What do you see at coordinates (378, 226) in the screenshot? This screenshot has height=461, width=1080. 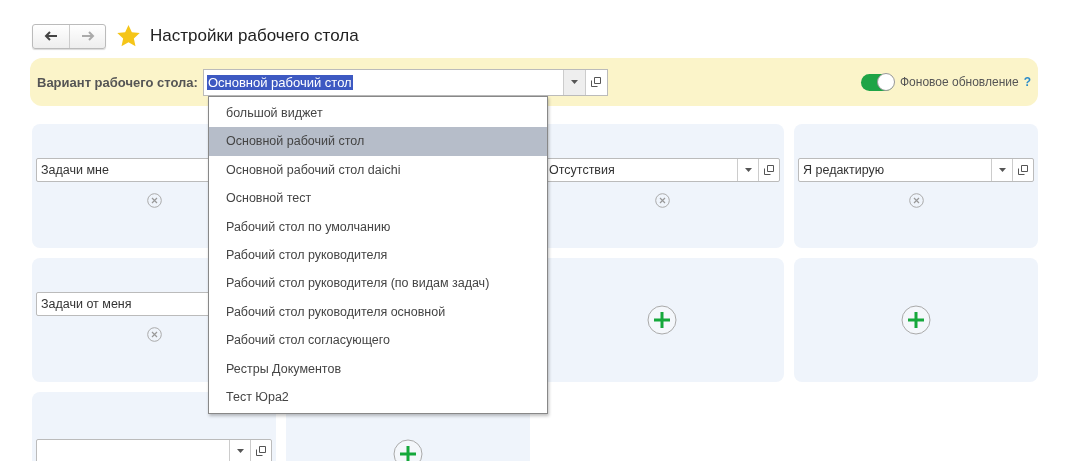 I see `dropdown-option: Рабочий стол по умолчанию` at bounding box center [378, 226].